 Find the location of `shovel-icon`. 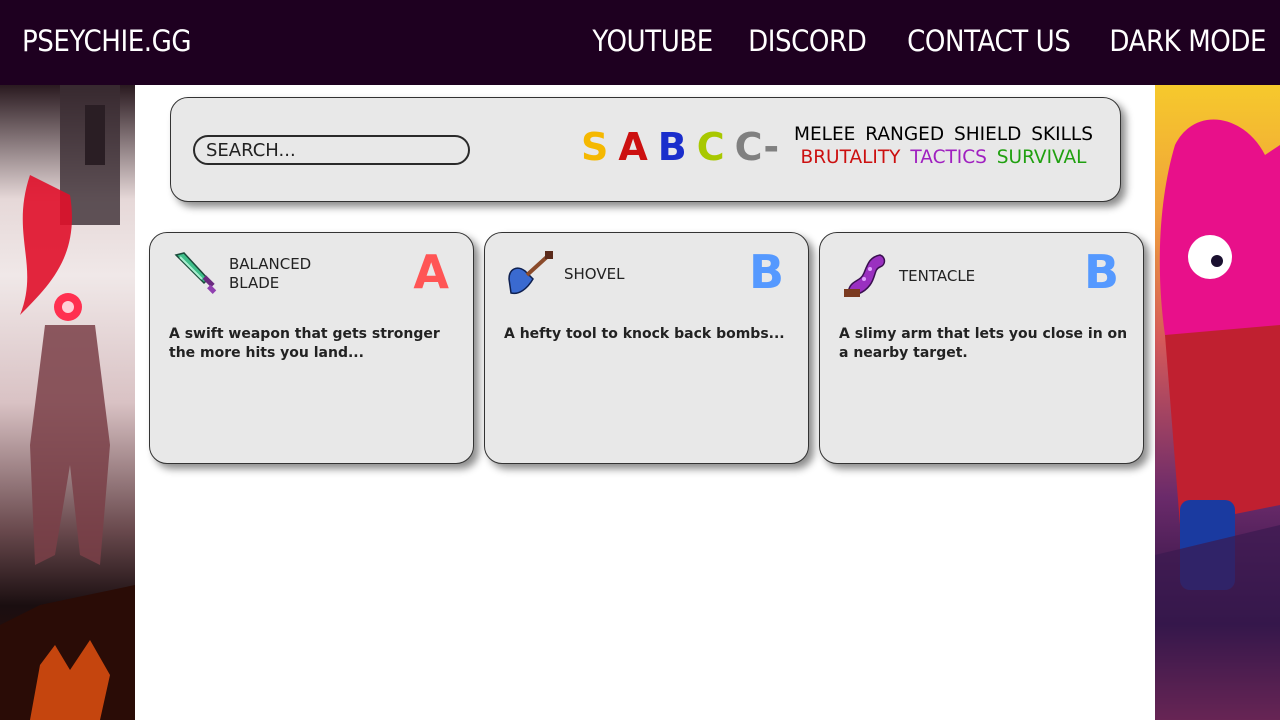

shovel-icon is located at coordinates (530, 273).